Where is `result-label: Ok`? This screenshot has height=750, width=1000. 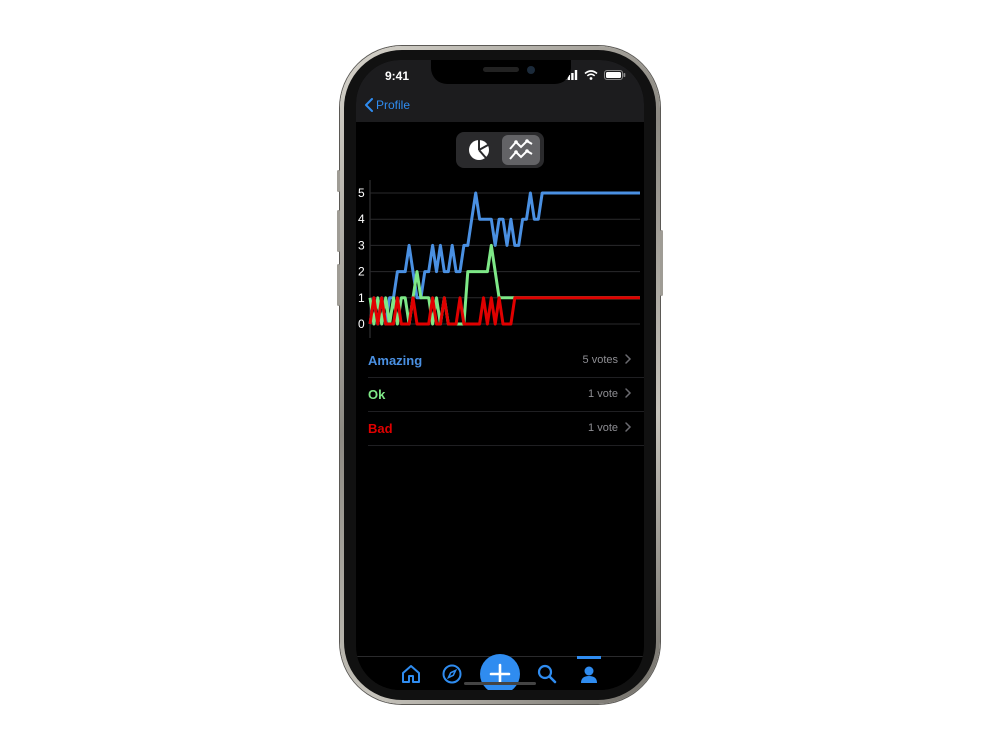
result-label: Ok is located at coordinates (377, 394).